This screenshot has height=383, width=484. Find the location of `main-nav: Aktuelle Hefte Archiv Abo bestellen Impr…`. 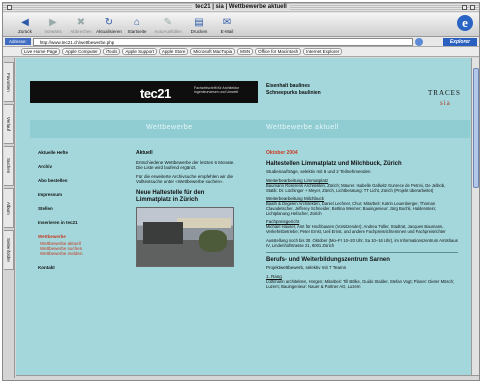

main-nav: Aktuelle Hefte Archiv Abo bestellen Impr… is located at coordinates (88, 214).